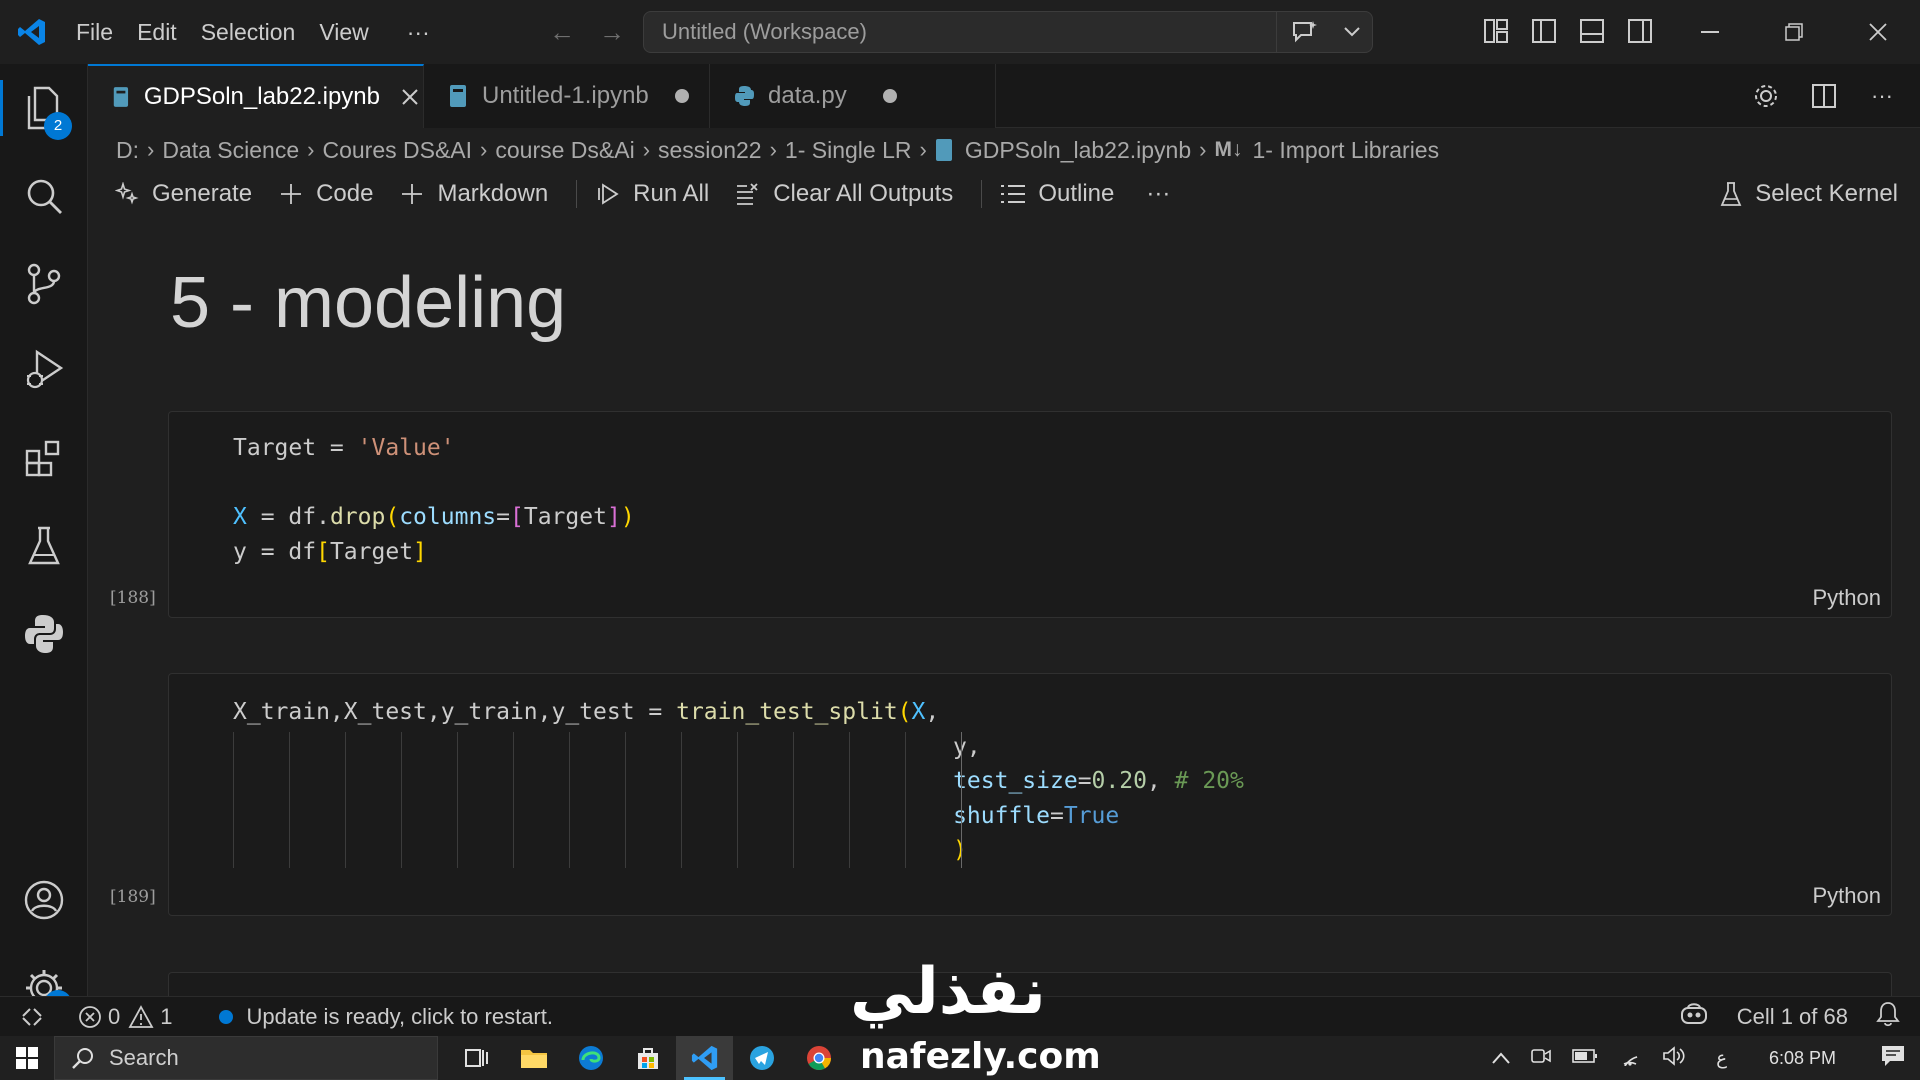 The width and height of the screenshot is (1920, 1080). I want to click on copilot-icon, so click(1694, 1017).